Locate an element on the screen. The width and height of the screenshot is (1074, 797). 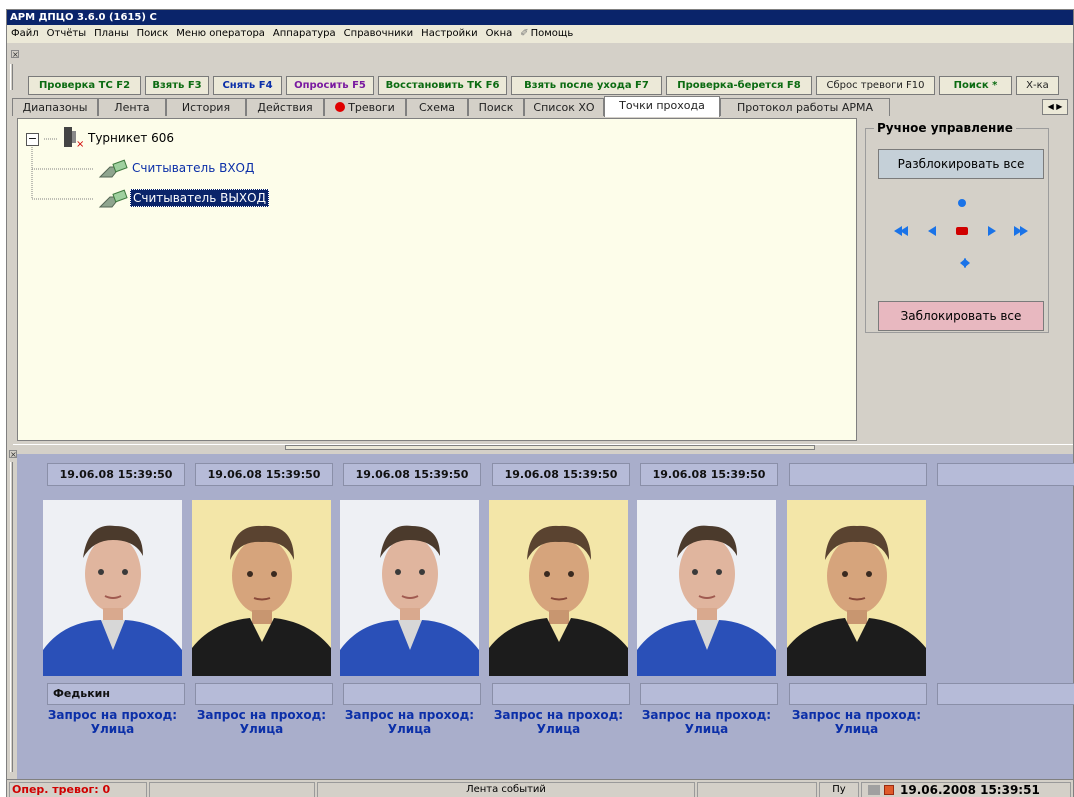
title-bar: АРМ ДПЦО 3.6.0 (1615) С is located at coordinates (540, 17).